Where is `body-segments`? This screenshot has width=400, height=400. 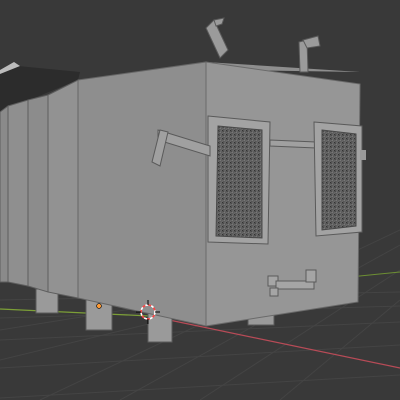
body-segments is located at coordinates (39, 189).